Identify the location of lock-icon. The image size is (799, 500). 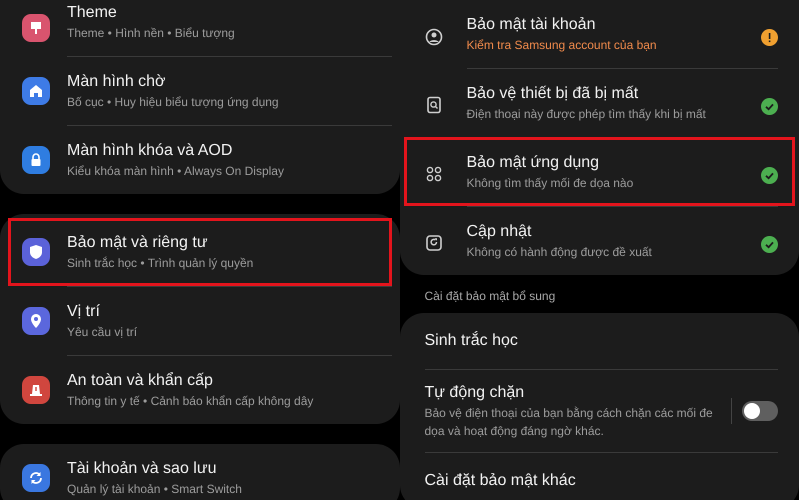
(36, 160).